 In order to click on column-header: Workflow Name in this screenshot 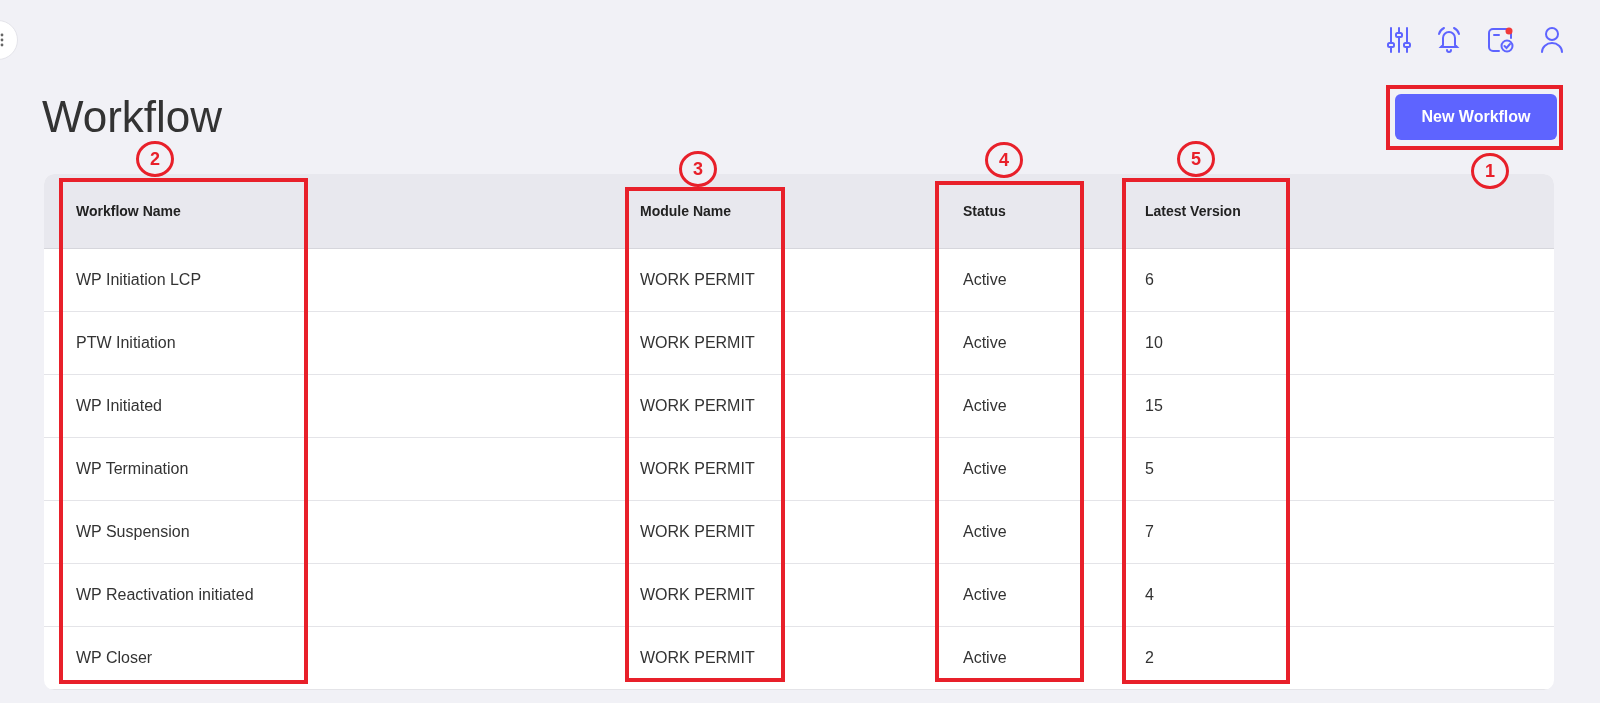, I will do `click(112, 211)`.